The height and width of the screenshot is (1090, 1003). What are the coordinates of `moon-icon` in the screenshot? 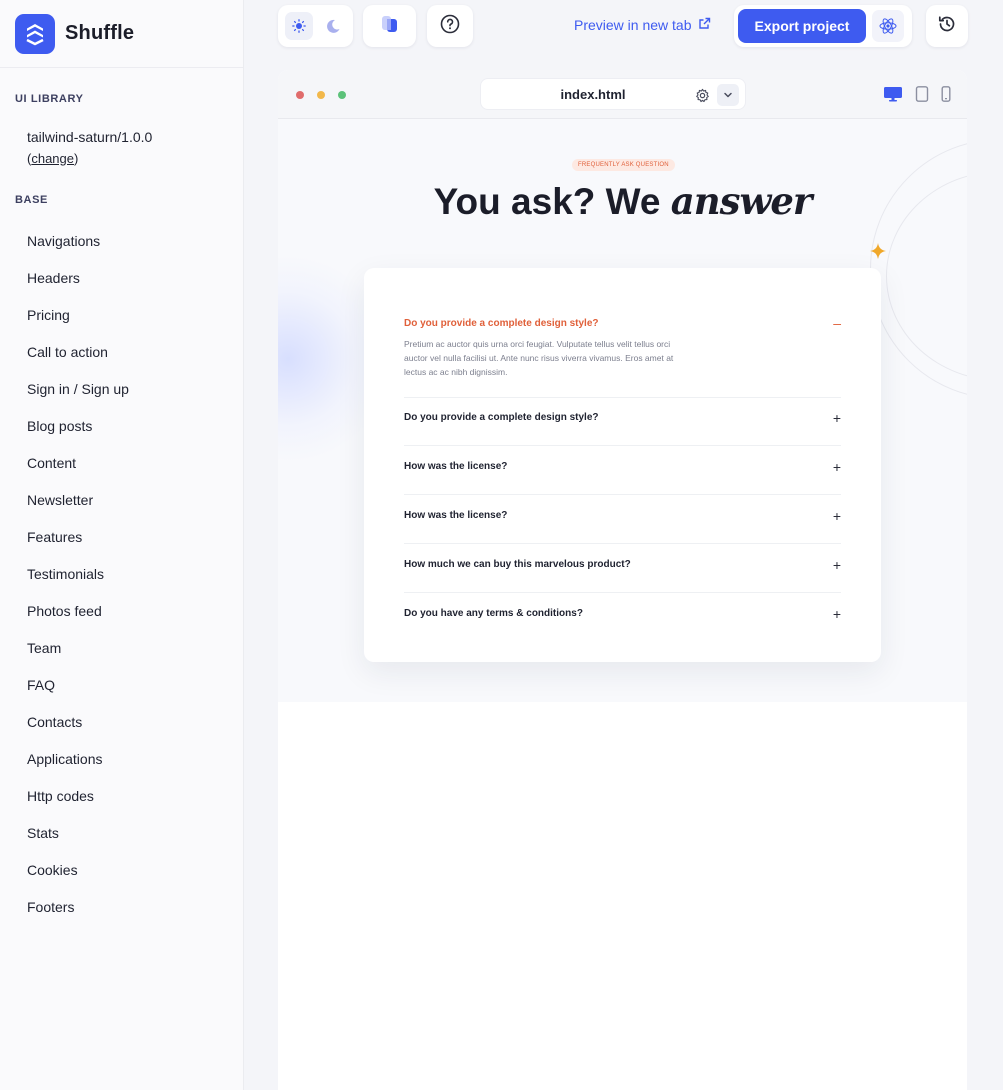 It's located at (333, 26).